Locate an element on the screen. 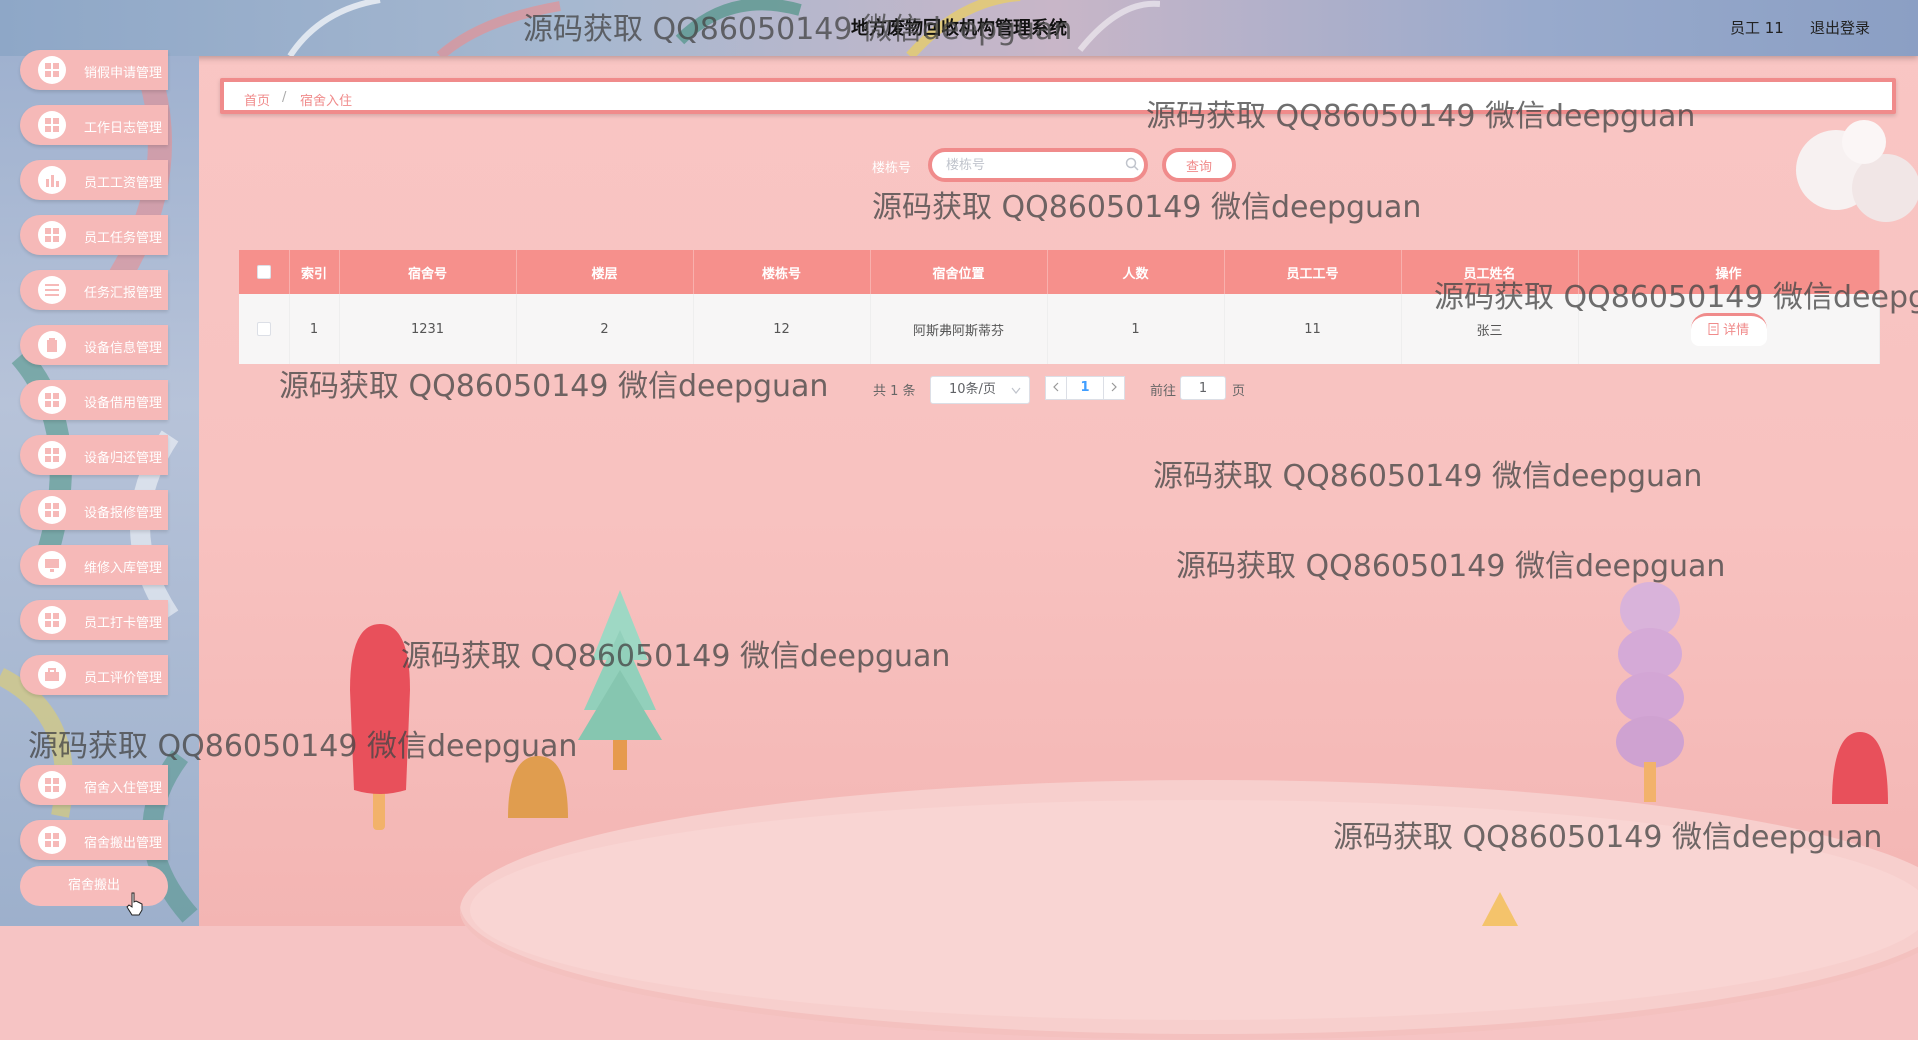 This screenshot has height=1040, width=1918. sidebar-item-evaluation: 员工评价管理 is located at coordinates (94, 675).